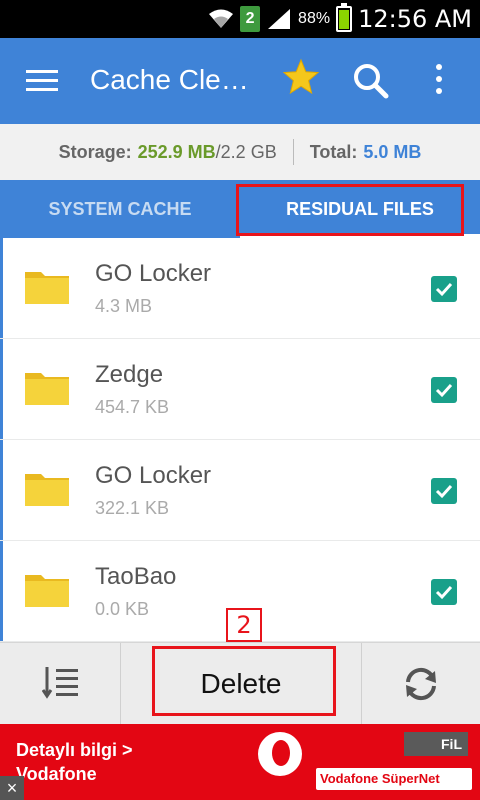 This screenshot has width=480, height=800. What do you see at coordinates (176, 151) in the screenshot?
I see `storage-used: 252.9 MB` at bounding box center [176, 151].